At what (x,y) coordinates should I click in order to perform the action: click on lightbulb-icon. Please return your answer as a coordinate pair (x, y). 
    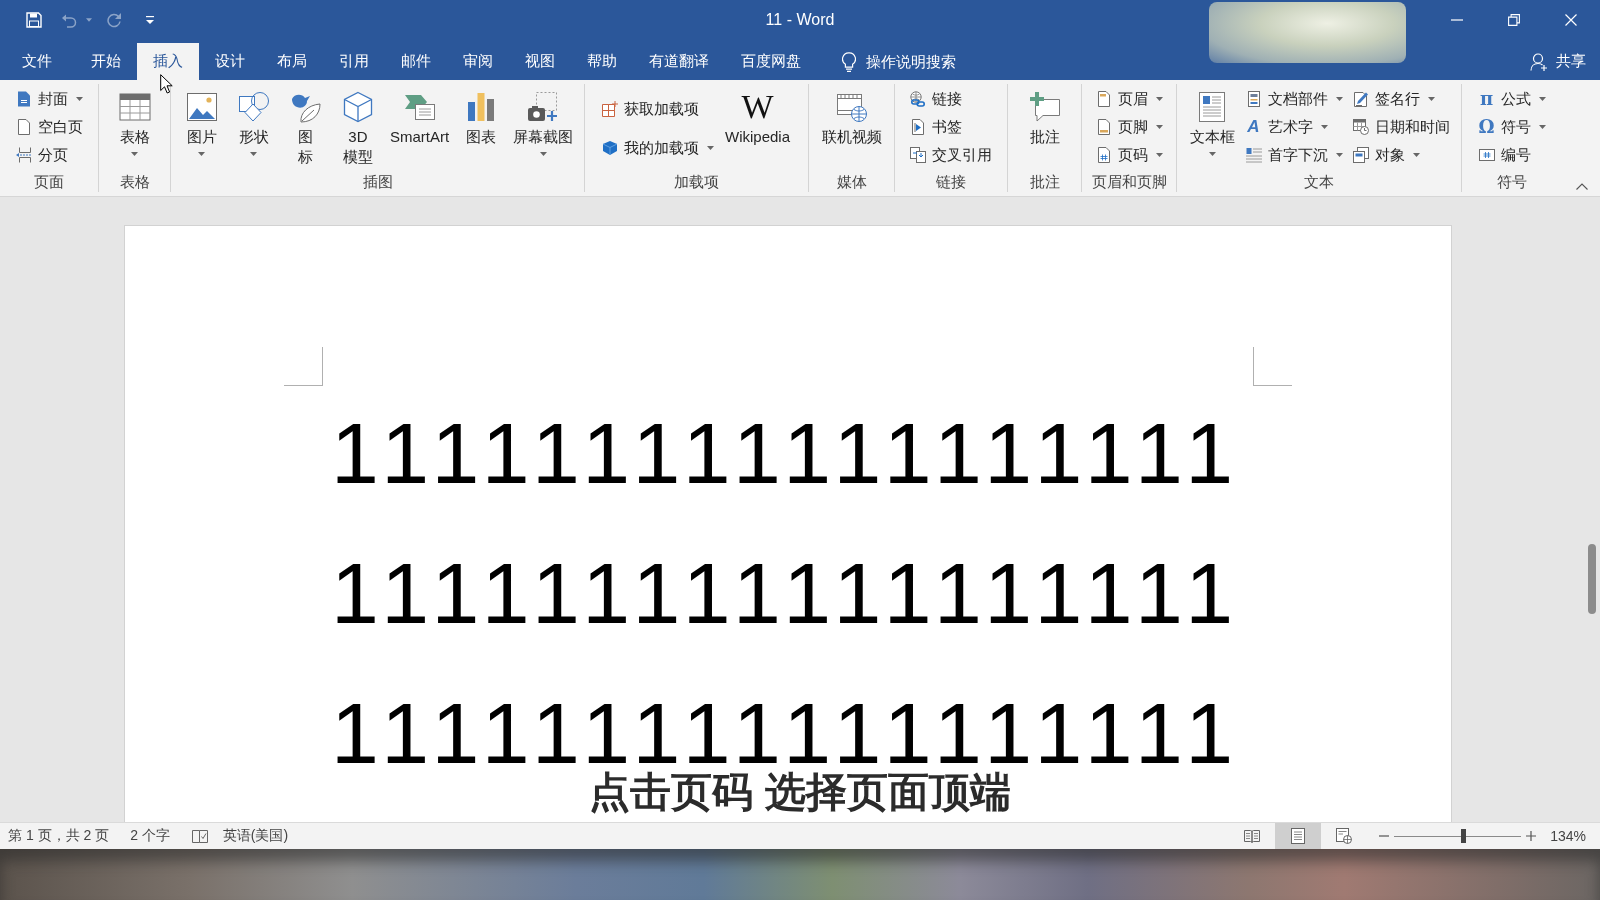
    Looking at the image, I should click on (849, 61).